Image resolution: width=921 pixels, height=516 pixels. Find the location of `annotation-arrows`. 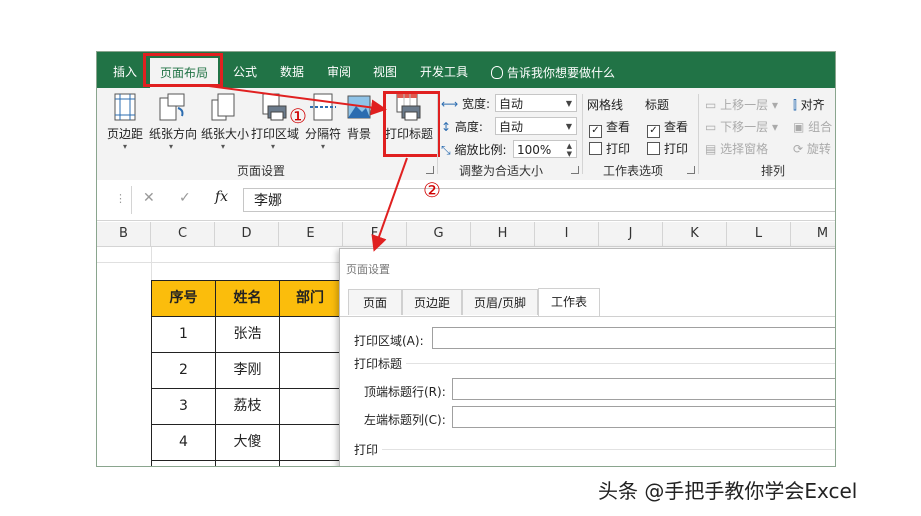

annotation-arrows is located at coordinates (308, 168).